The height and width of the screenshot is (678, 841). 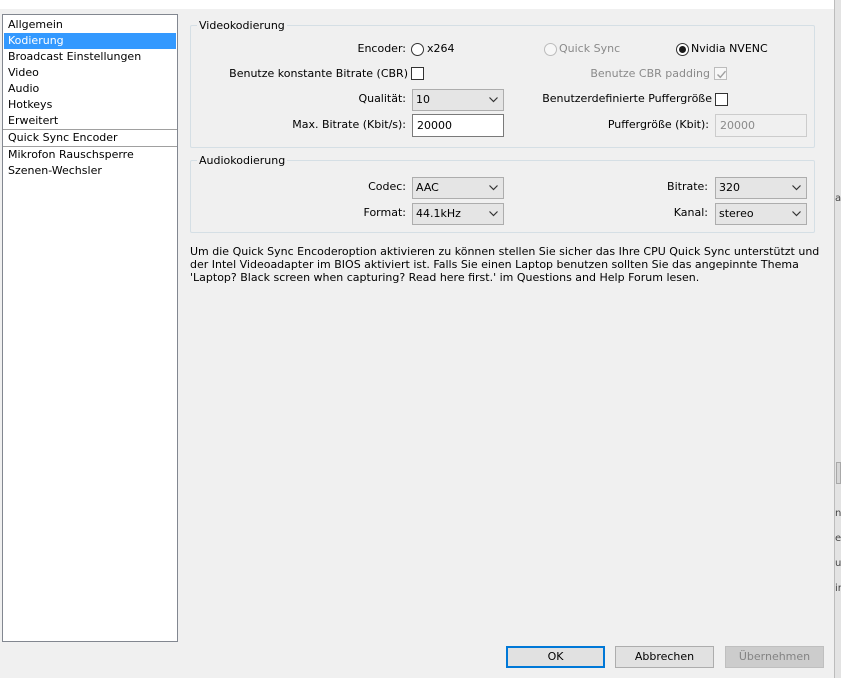 I want to click on quality-select: 10, so click(x=458, y=100).